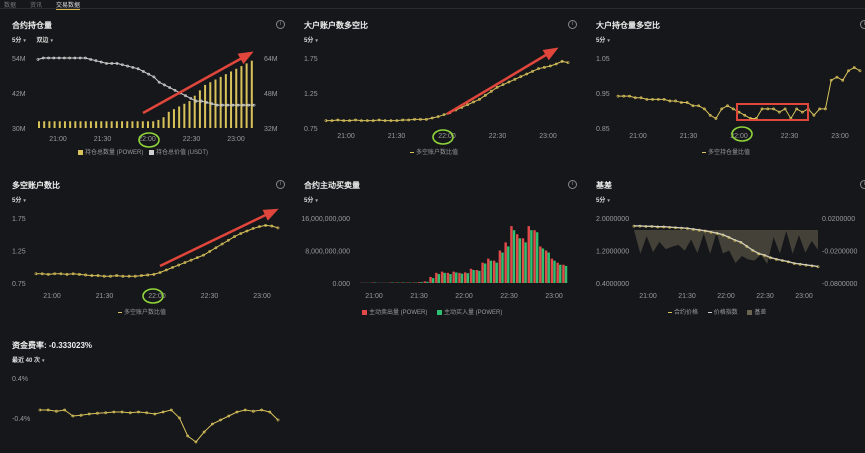 This screenshot has height=453, width=865. I want to click on y-tick-label: -0.4%, so click(21, 419).